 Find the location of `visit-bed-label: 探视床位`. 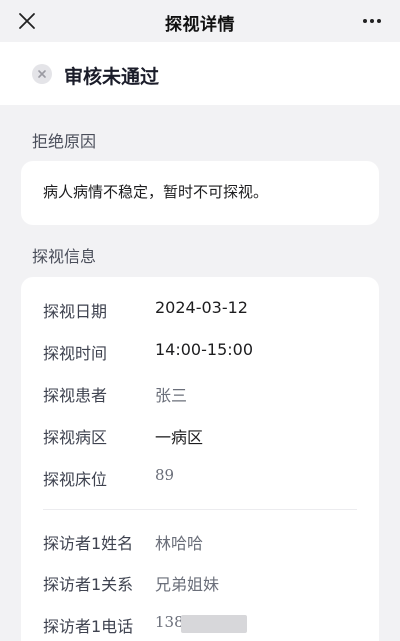

visit-bed-label: 探视床位 is located at coordinates (75, 479).